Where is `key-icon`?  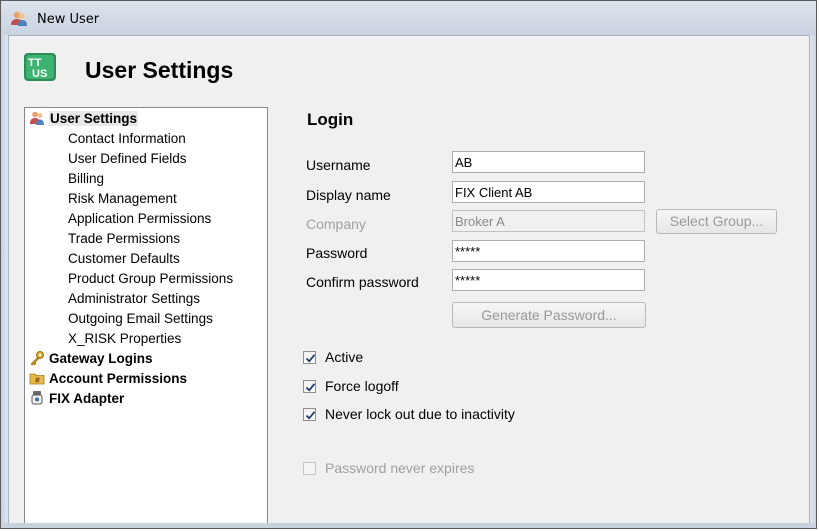 key-icon is located at coordinates (37, 358).